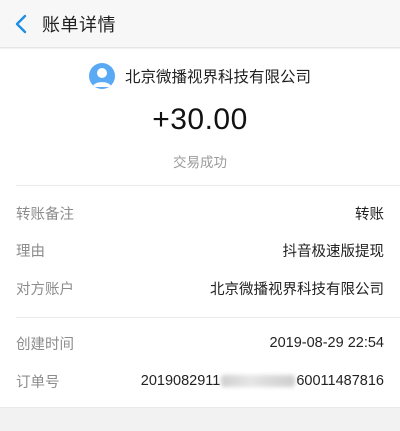 The width and height of the screenshot is (400, 431). I want to click on order-number-label: 订单号, so click(38, 382).